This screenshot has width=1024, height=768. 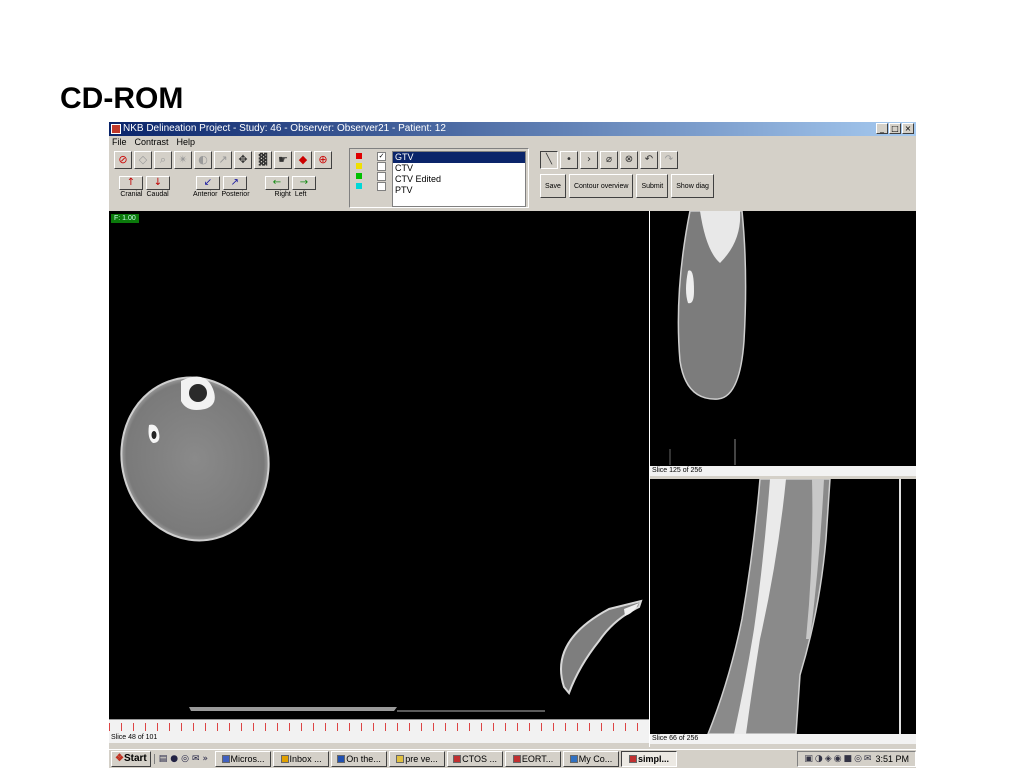 I want to click on tray-icon: ▣, so click(x=808, y=759).